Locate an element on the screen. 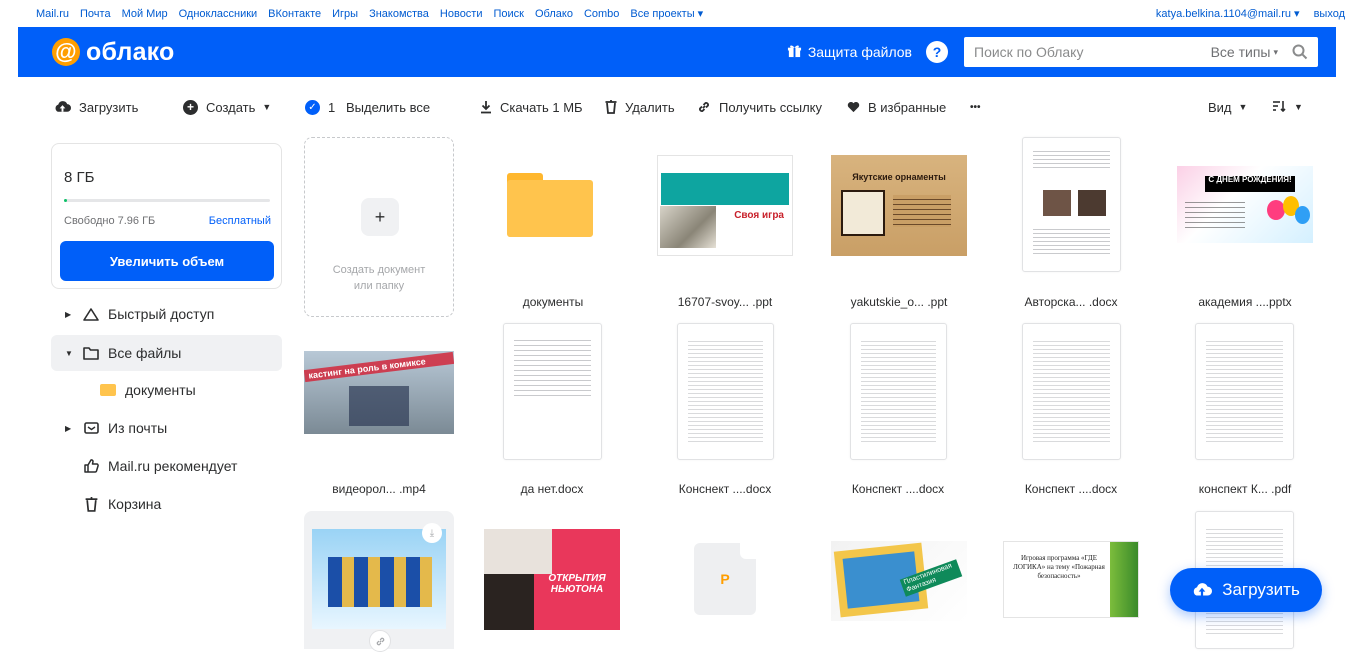 The height and width of the screenshot is (652, 1353). cloud-logo: @ облако is located at coordinates (113, 52).